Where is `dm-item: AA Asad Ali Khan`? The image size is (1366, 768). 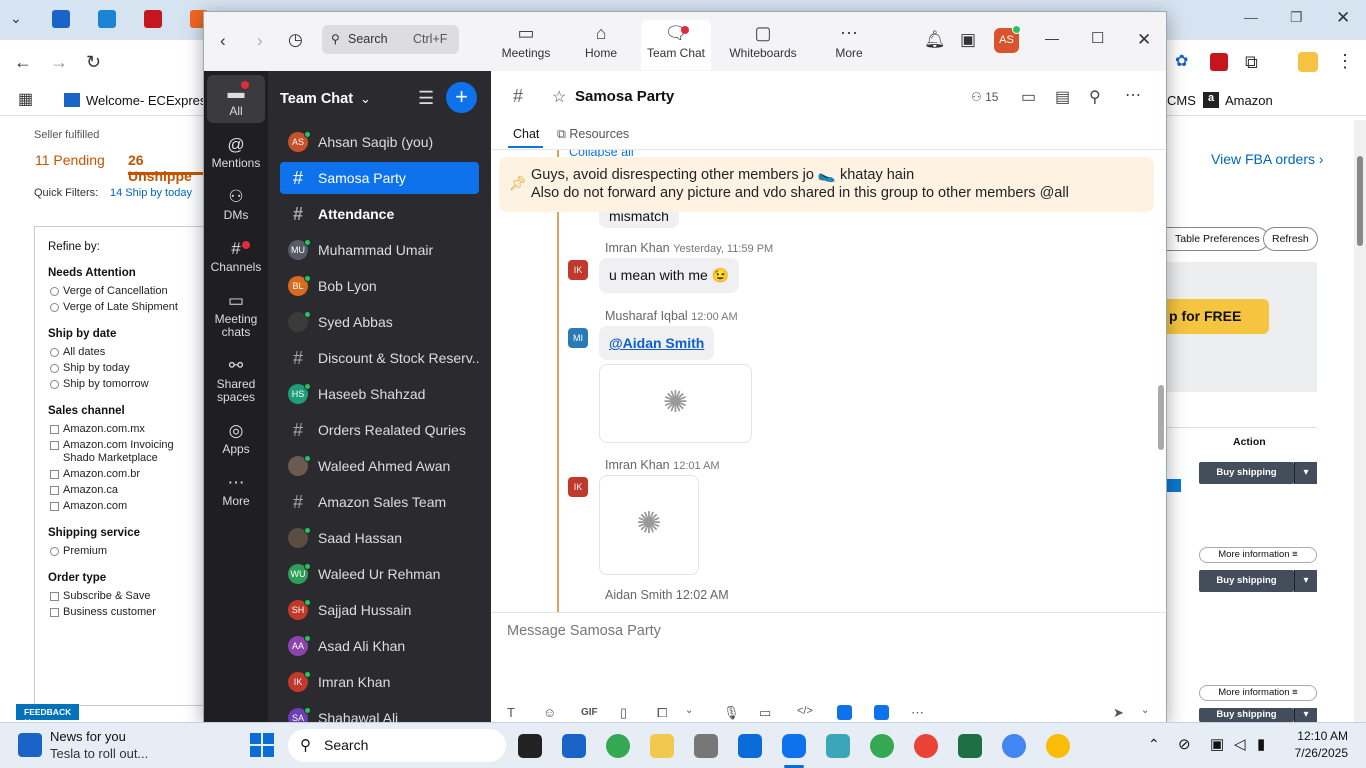 dm-item: AA Asad Ali Khan is located at coordinates (379, 646).